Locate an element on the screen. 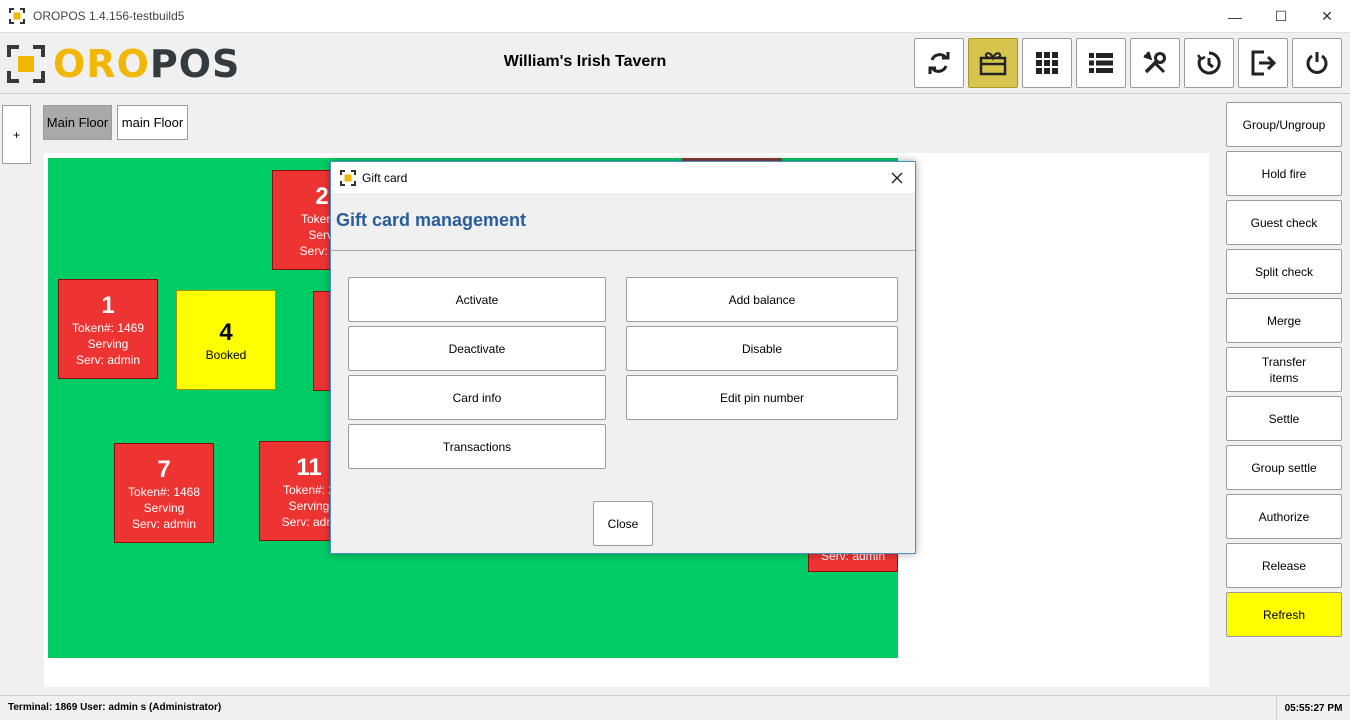 The width and height of the screenshot is (1350, 720). card-info-button: Card info is located at coordinates (477, 397).